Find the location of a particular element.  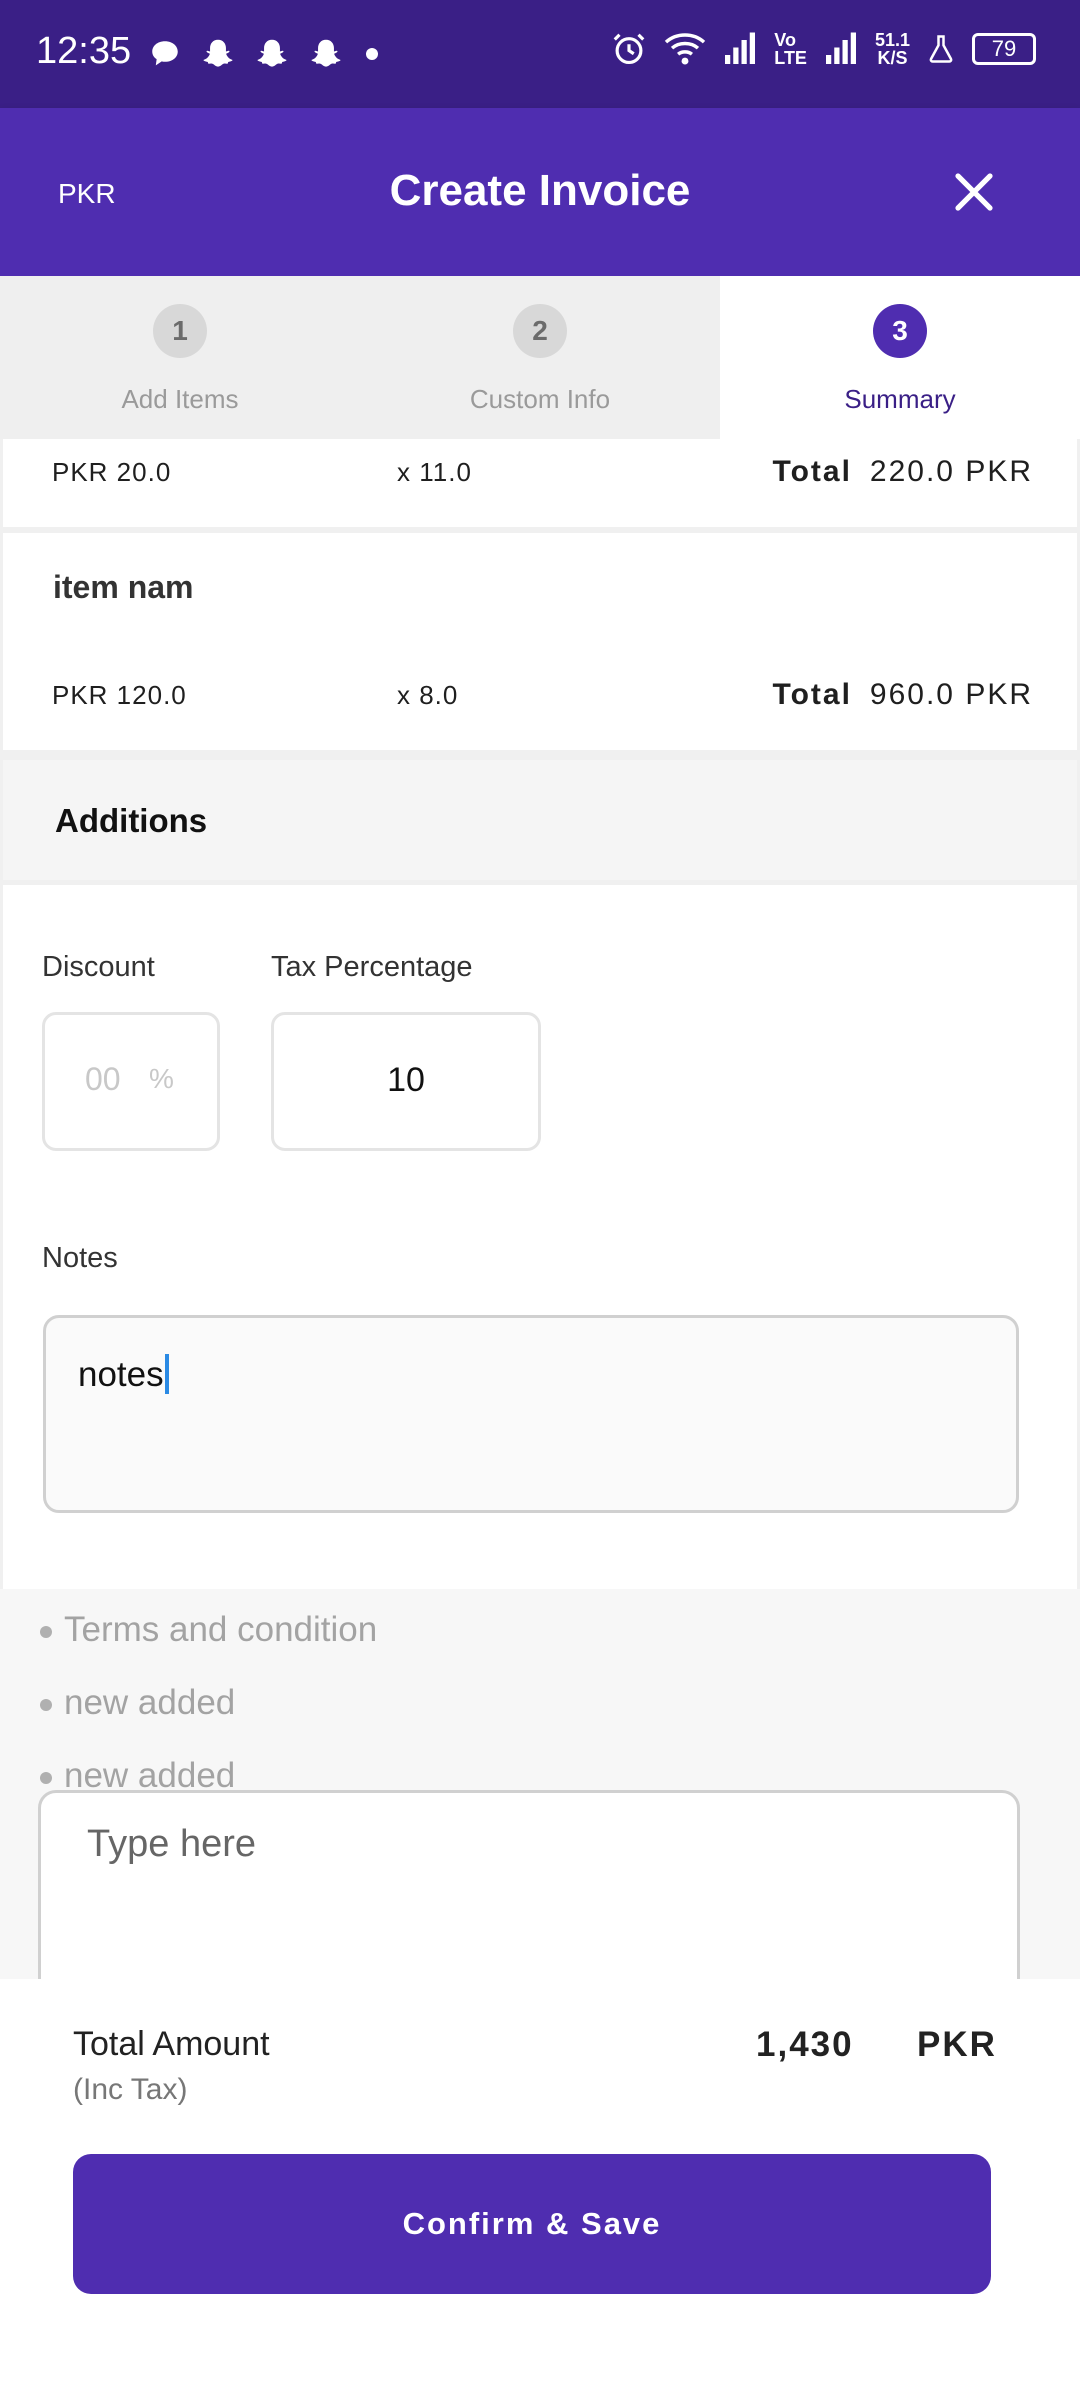

item-quantity: x 8.0 is located at coordinates (428, 695).